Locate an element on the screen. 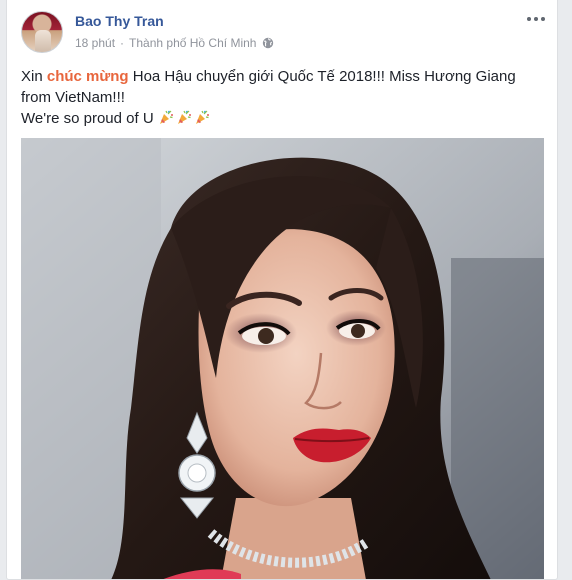 This screenshot has height=580, width=572. highlight-text: chúc mừng is located at coordinates (87, 76).